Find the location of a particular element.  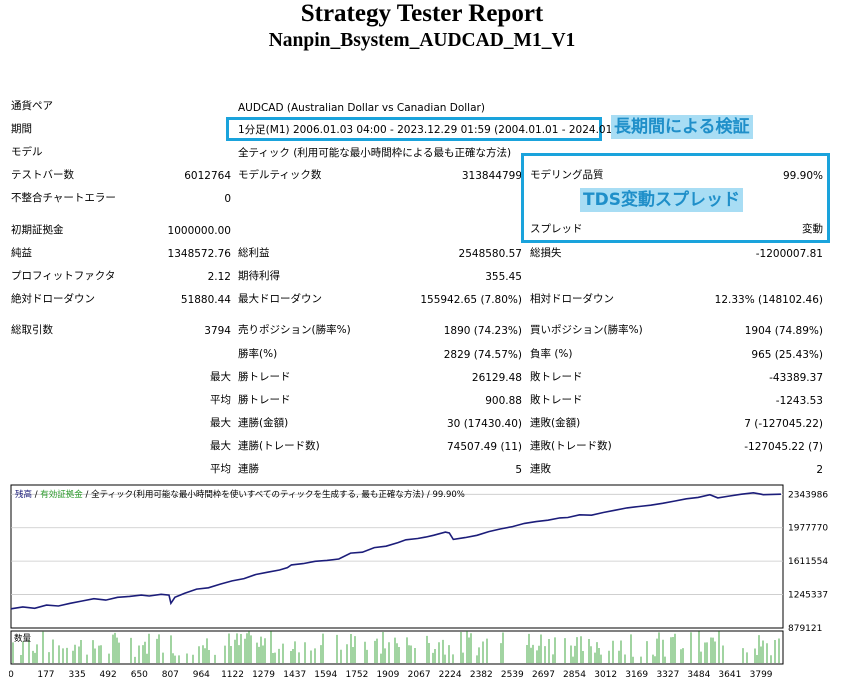

x-tick-label: 1594 is located at coordinates (325, 675).